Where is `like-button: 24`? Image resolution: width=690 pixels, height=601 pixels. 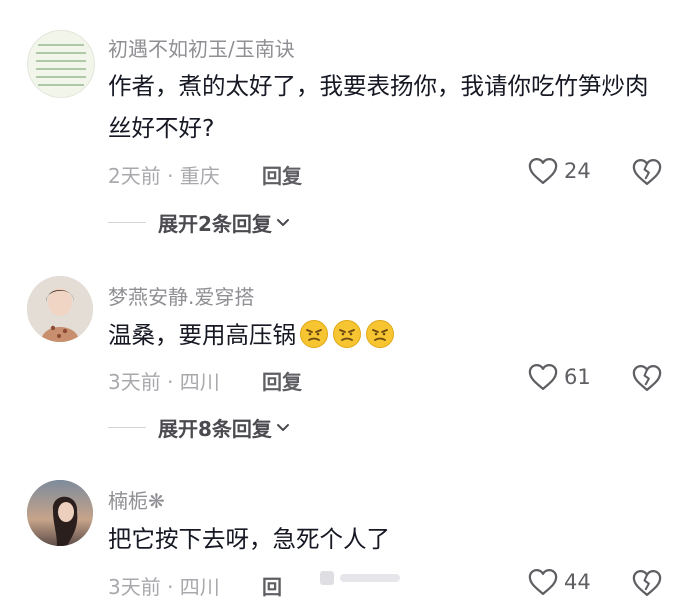
like-button: 24 is located at coordinates (559, 171).